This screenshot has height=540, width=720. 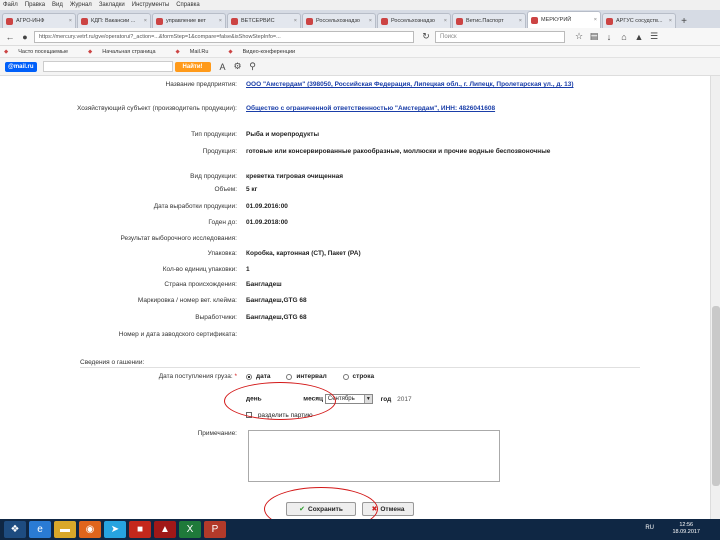 I want to click on firefox-icon: ◉, so click(x=90, y=529).